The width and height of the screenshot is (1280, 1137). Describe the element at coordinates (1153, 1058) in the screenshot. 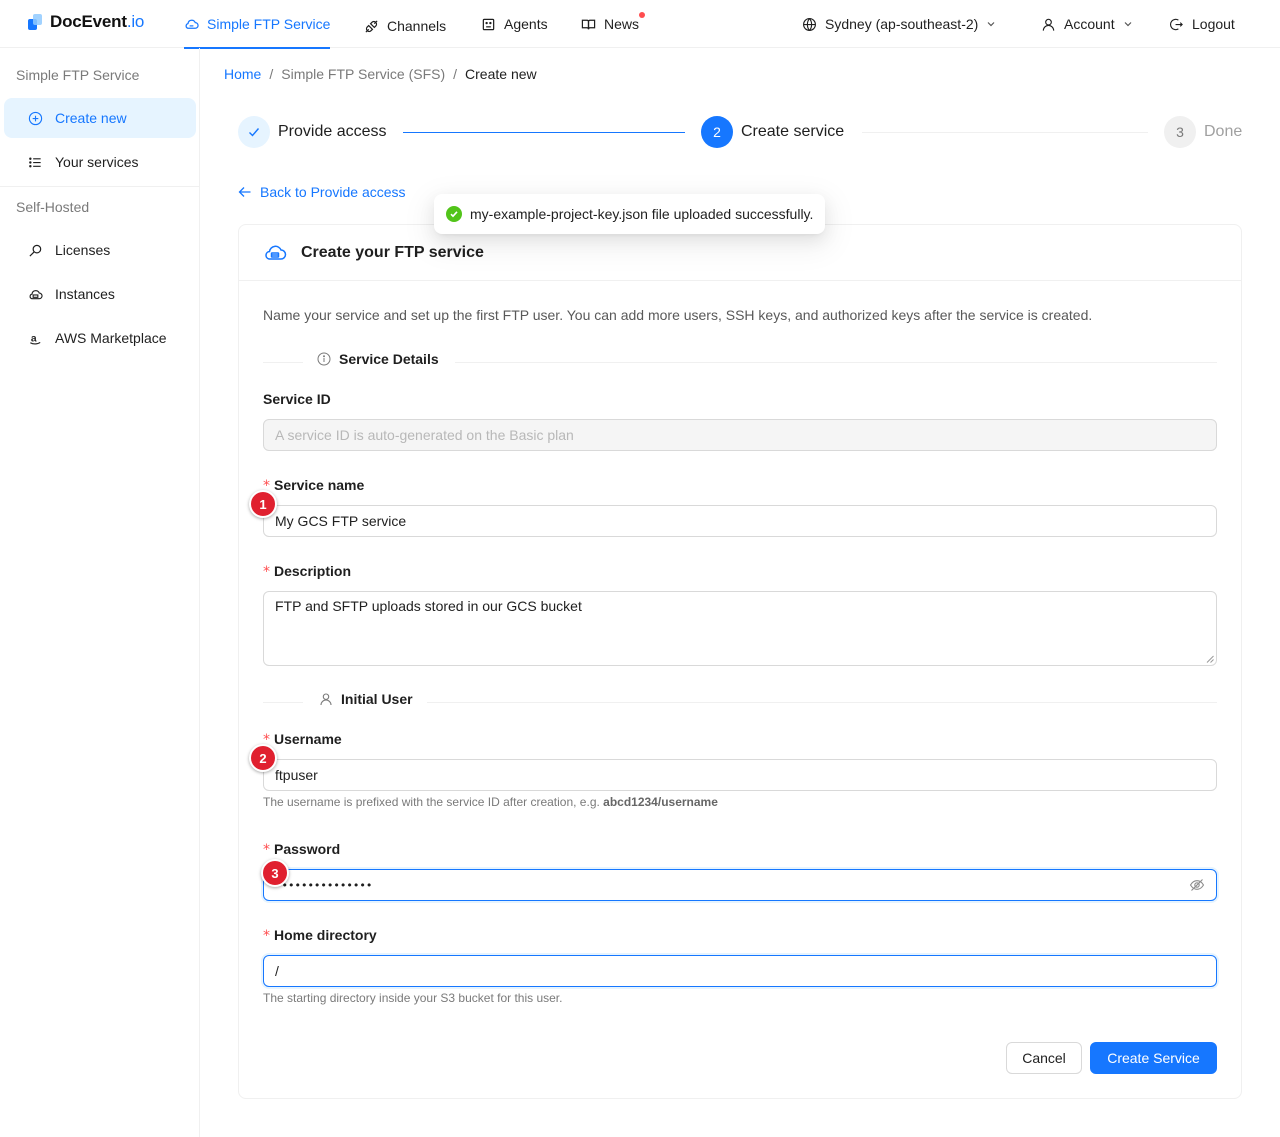

I see `create-service-button: Create Service` at that location.